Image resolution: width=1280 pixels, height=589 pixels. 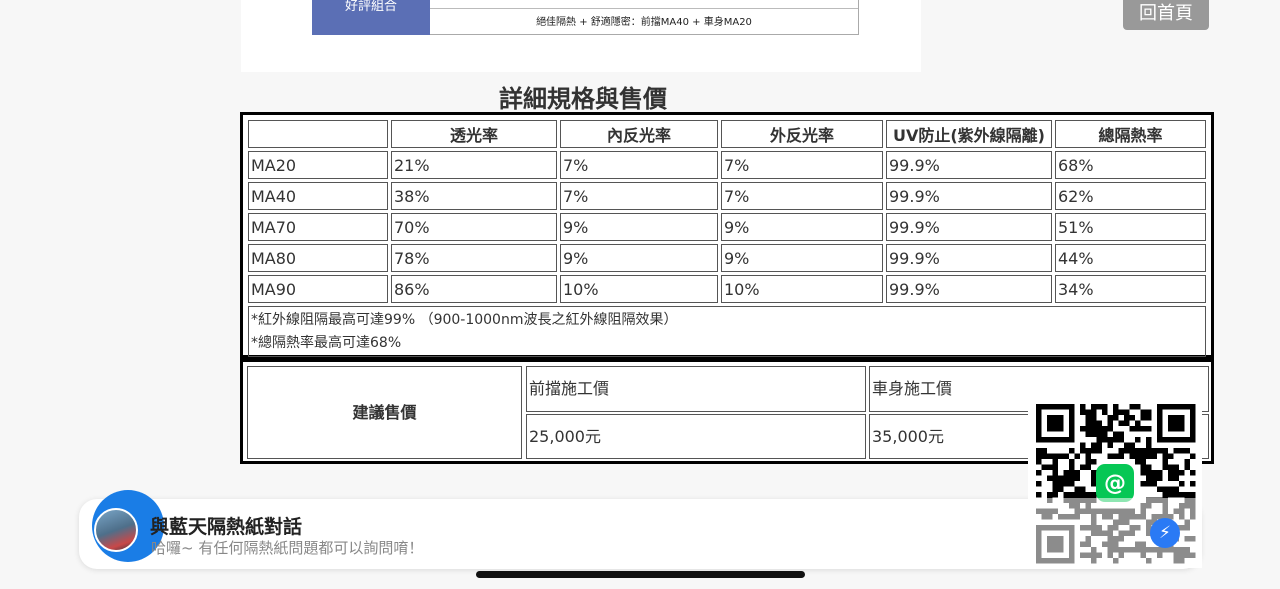 What do you see at coordinates (474, 289) in the screenshot?
I see `table-cell: 86%` at bounding box center [474, 289].